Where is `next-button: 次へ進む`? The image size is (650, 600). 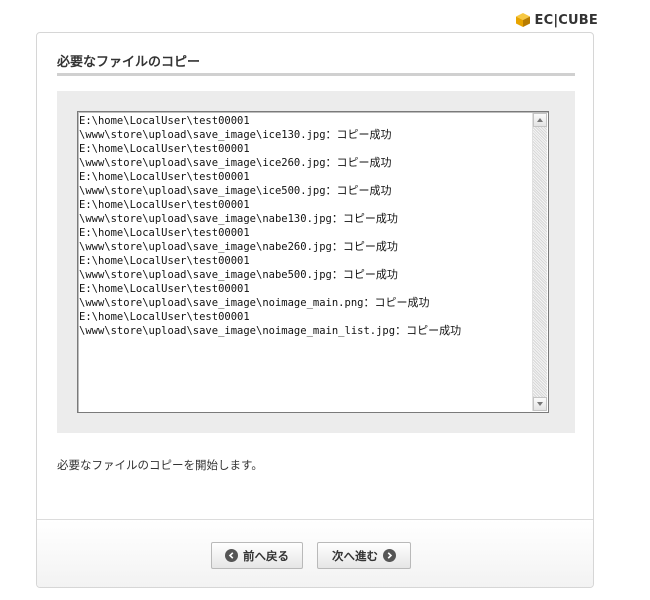 next-button: 次へ進む is located at coordinates (364, 555).